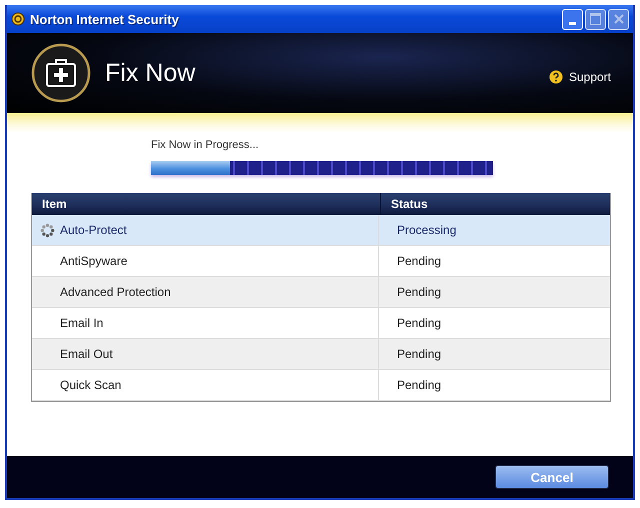 This screenshot has height=508, width=640. I want to click on table-row: Email In Pending, so click(321, 323).